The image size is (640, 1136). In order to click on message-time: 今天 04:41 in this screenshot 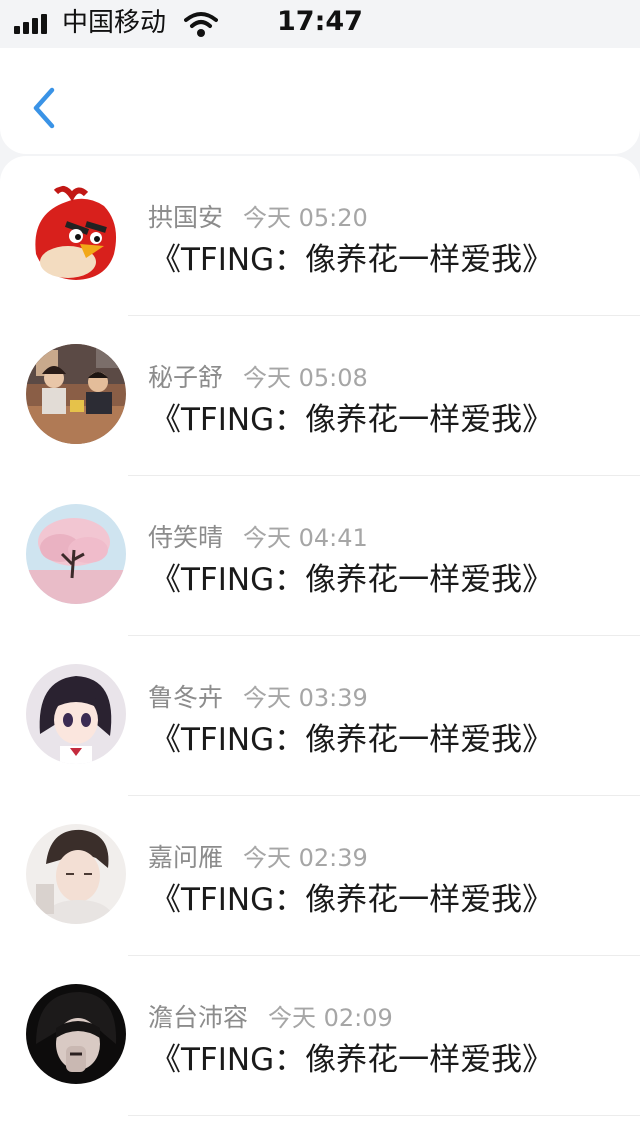, I will do `click(305, 538)`.